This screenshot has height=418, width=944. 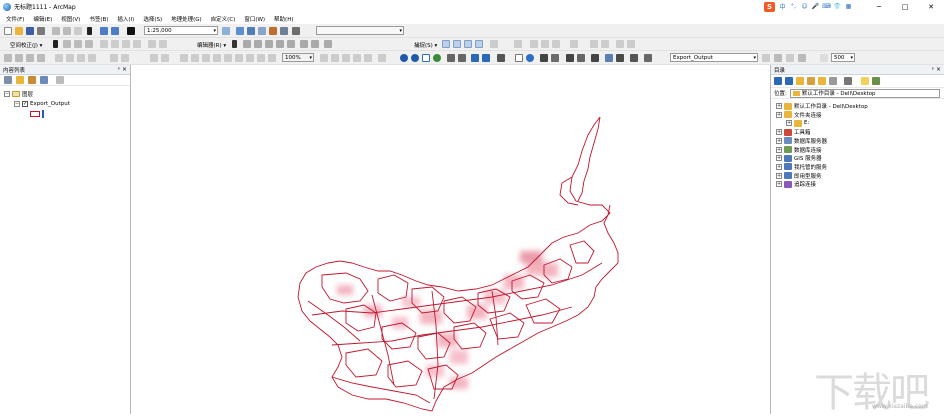 I want to click on layout-extra-icon, so click(x=368, y=58).